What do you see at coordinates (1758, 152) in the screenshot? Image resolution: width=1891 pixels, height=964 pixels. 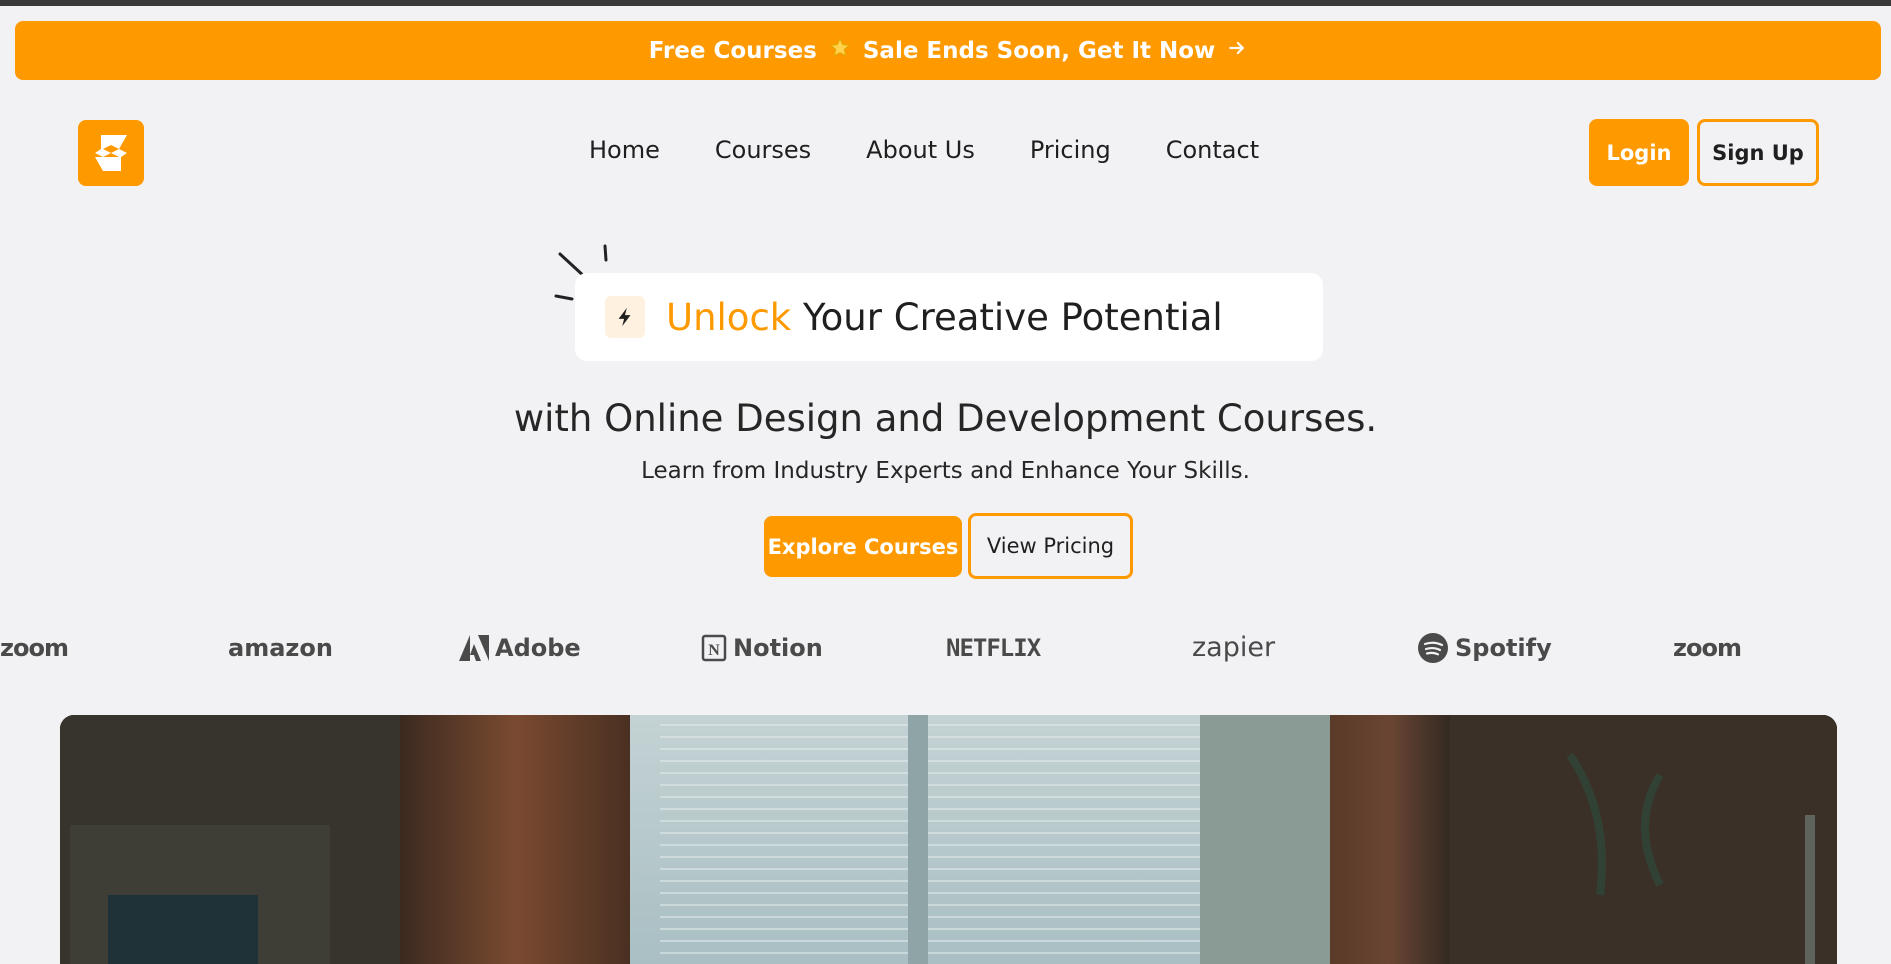 I see `signup-button: Sign Up` at bounding box center [1758, 152].